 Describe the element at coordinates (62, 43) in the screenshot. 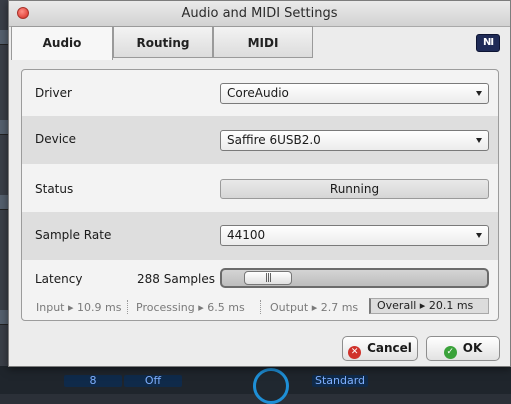

I see `tab-audio: Audio` at that location.